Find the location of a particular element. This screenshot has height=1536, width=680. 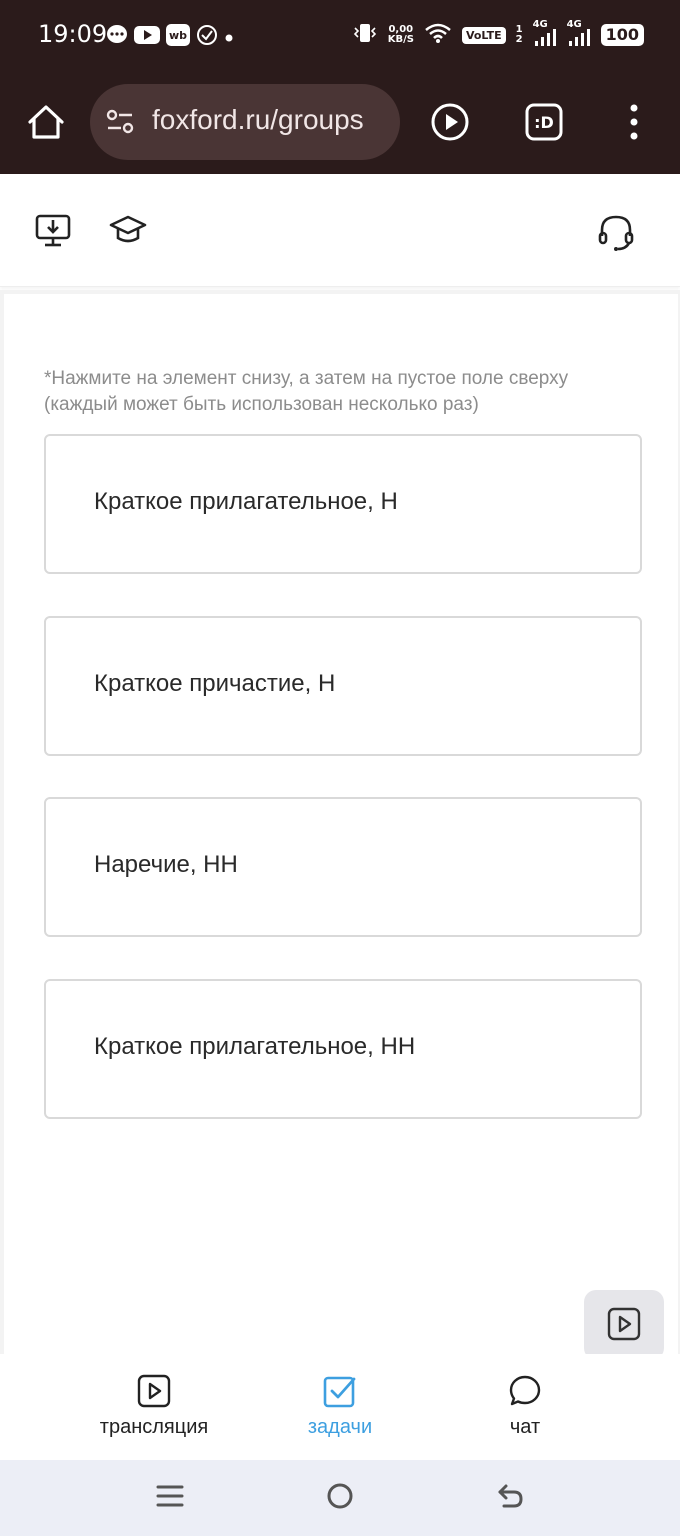

play-circle-icon is located at coordinates (450, 122).